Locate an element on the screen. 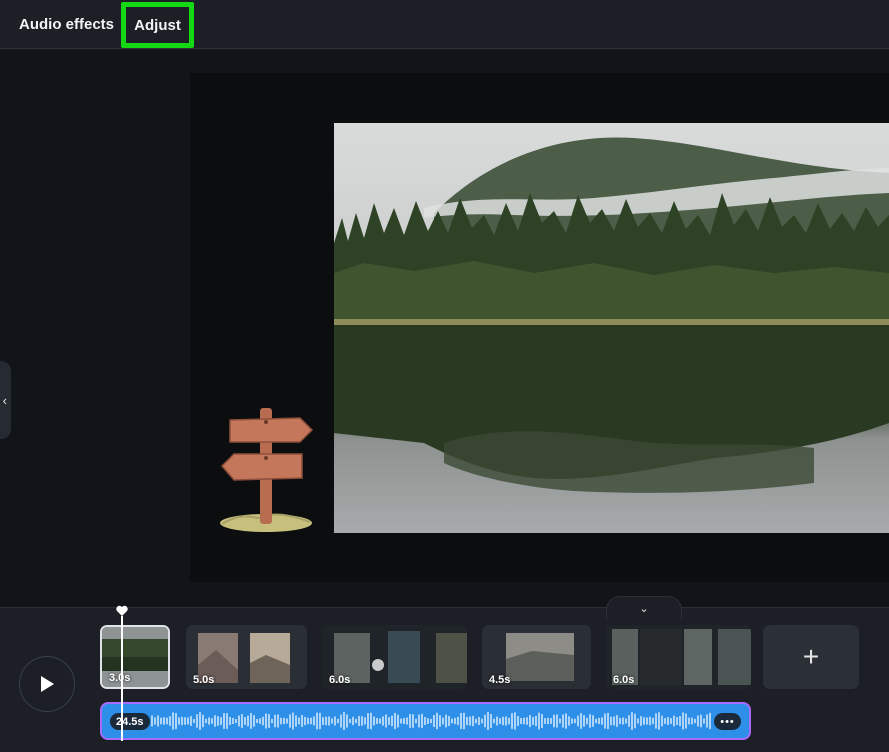 The width and height of the screenshot is (889, 752). timeline-clip-2: 5.0s is located at coordinates (246, 657).